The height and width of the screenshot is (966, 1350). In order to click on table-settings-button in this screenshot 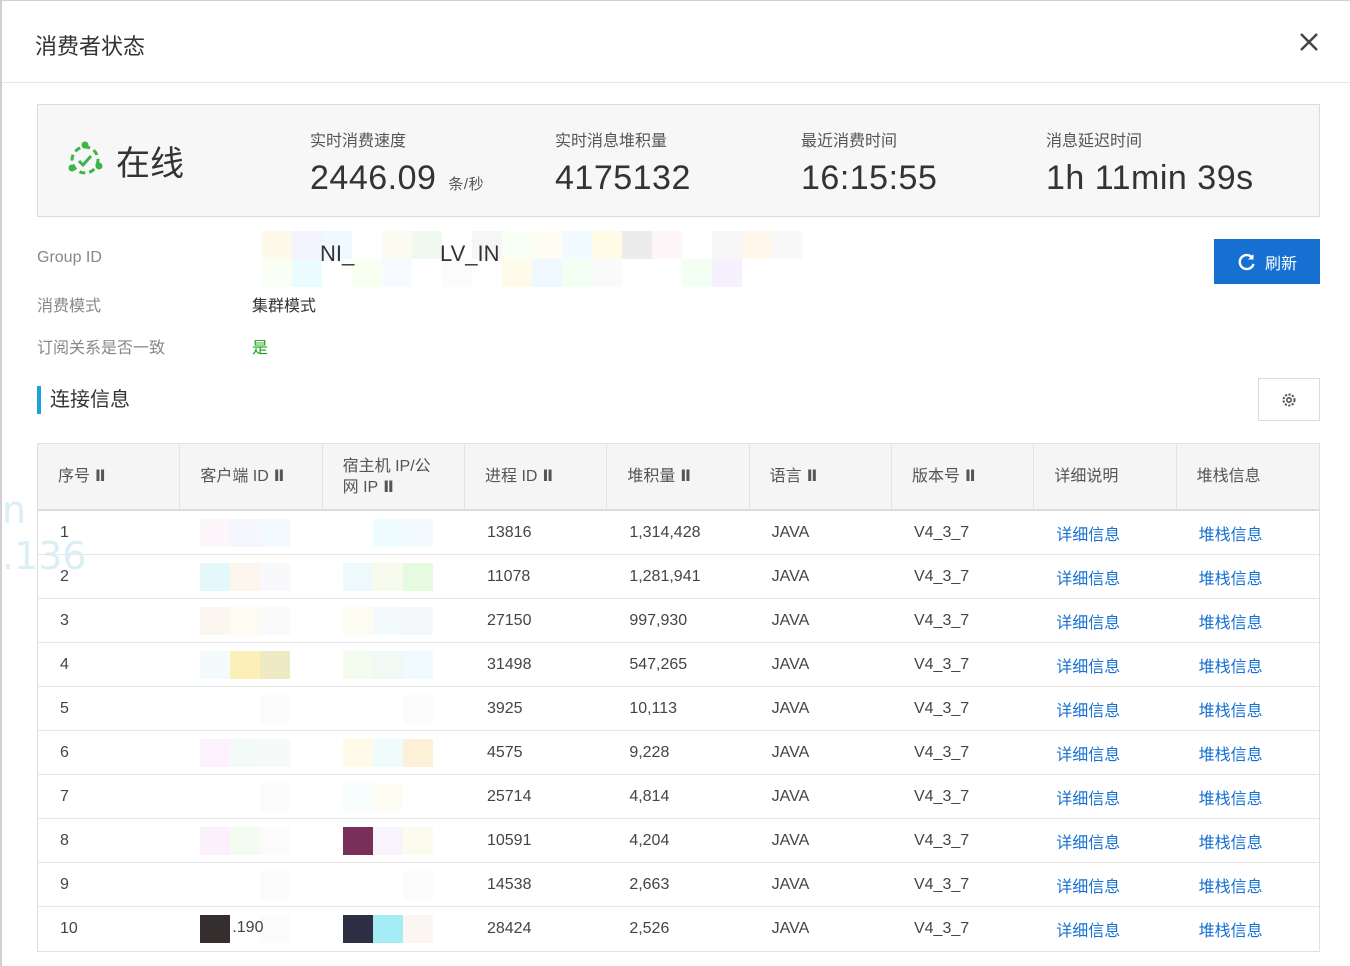, I will do `click(1289, 399)`.